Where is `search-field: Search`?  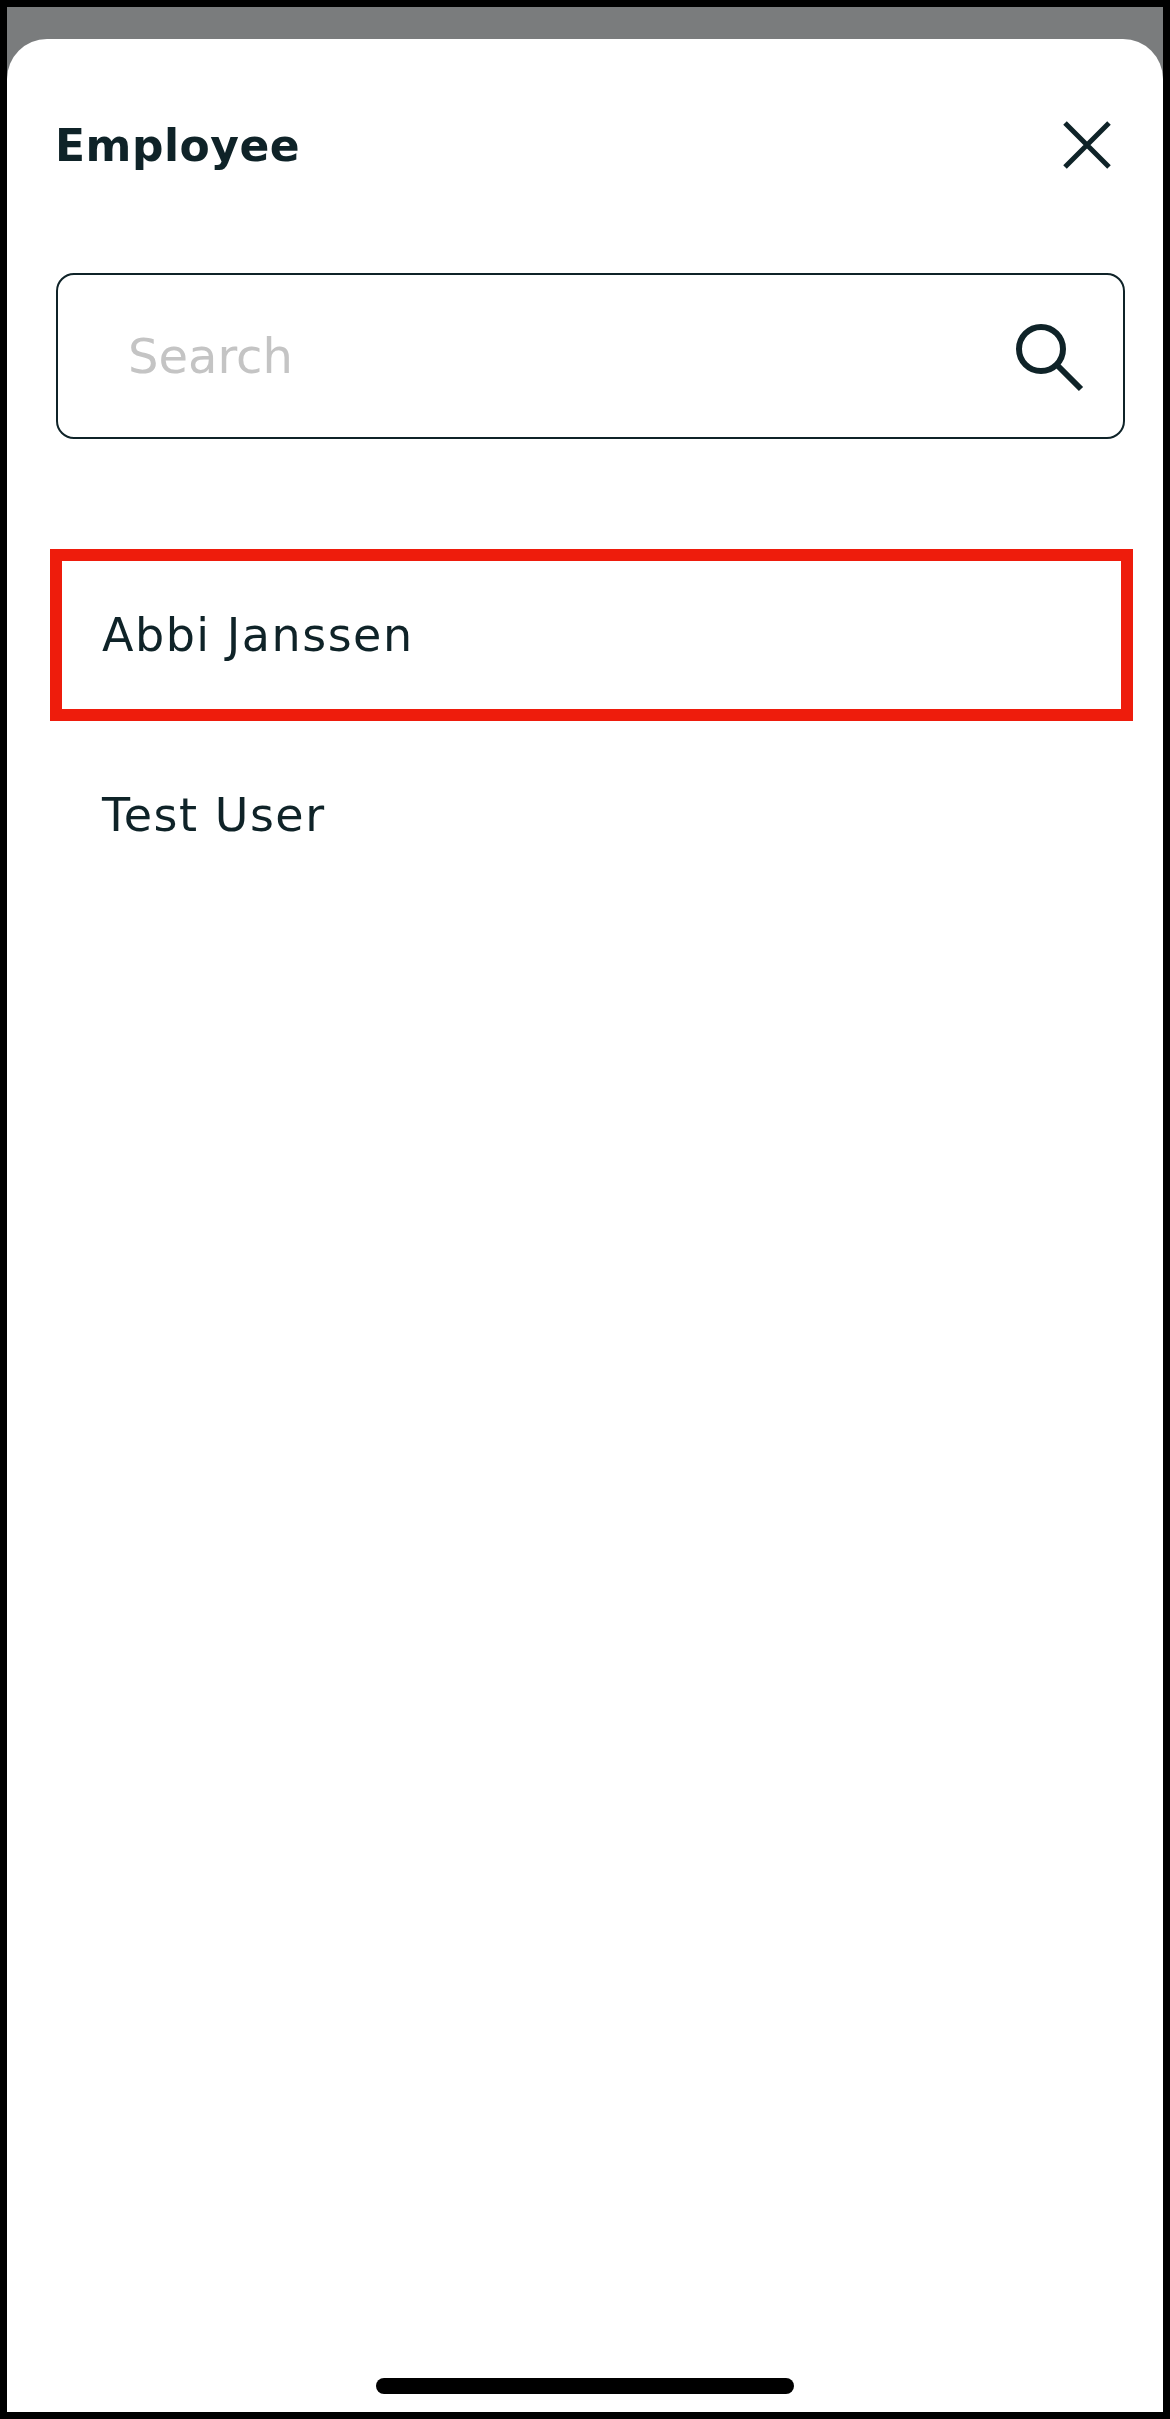
search-field: Search is located at coordinates (590, 356).